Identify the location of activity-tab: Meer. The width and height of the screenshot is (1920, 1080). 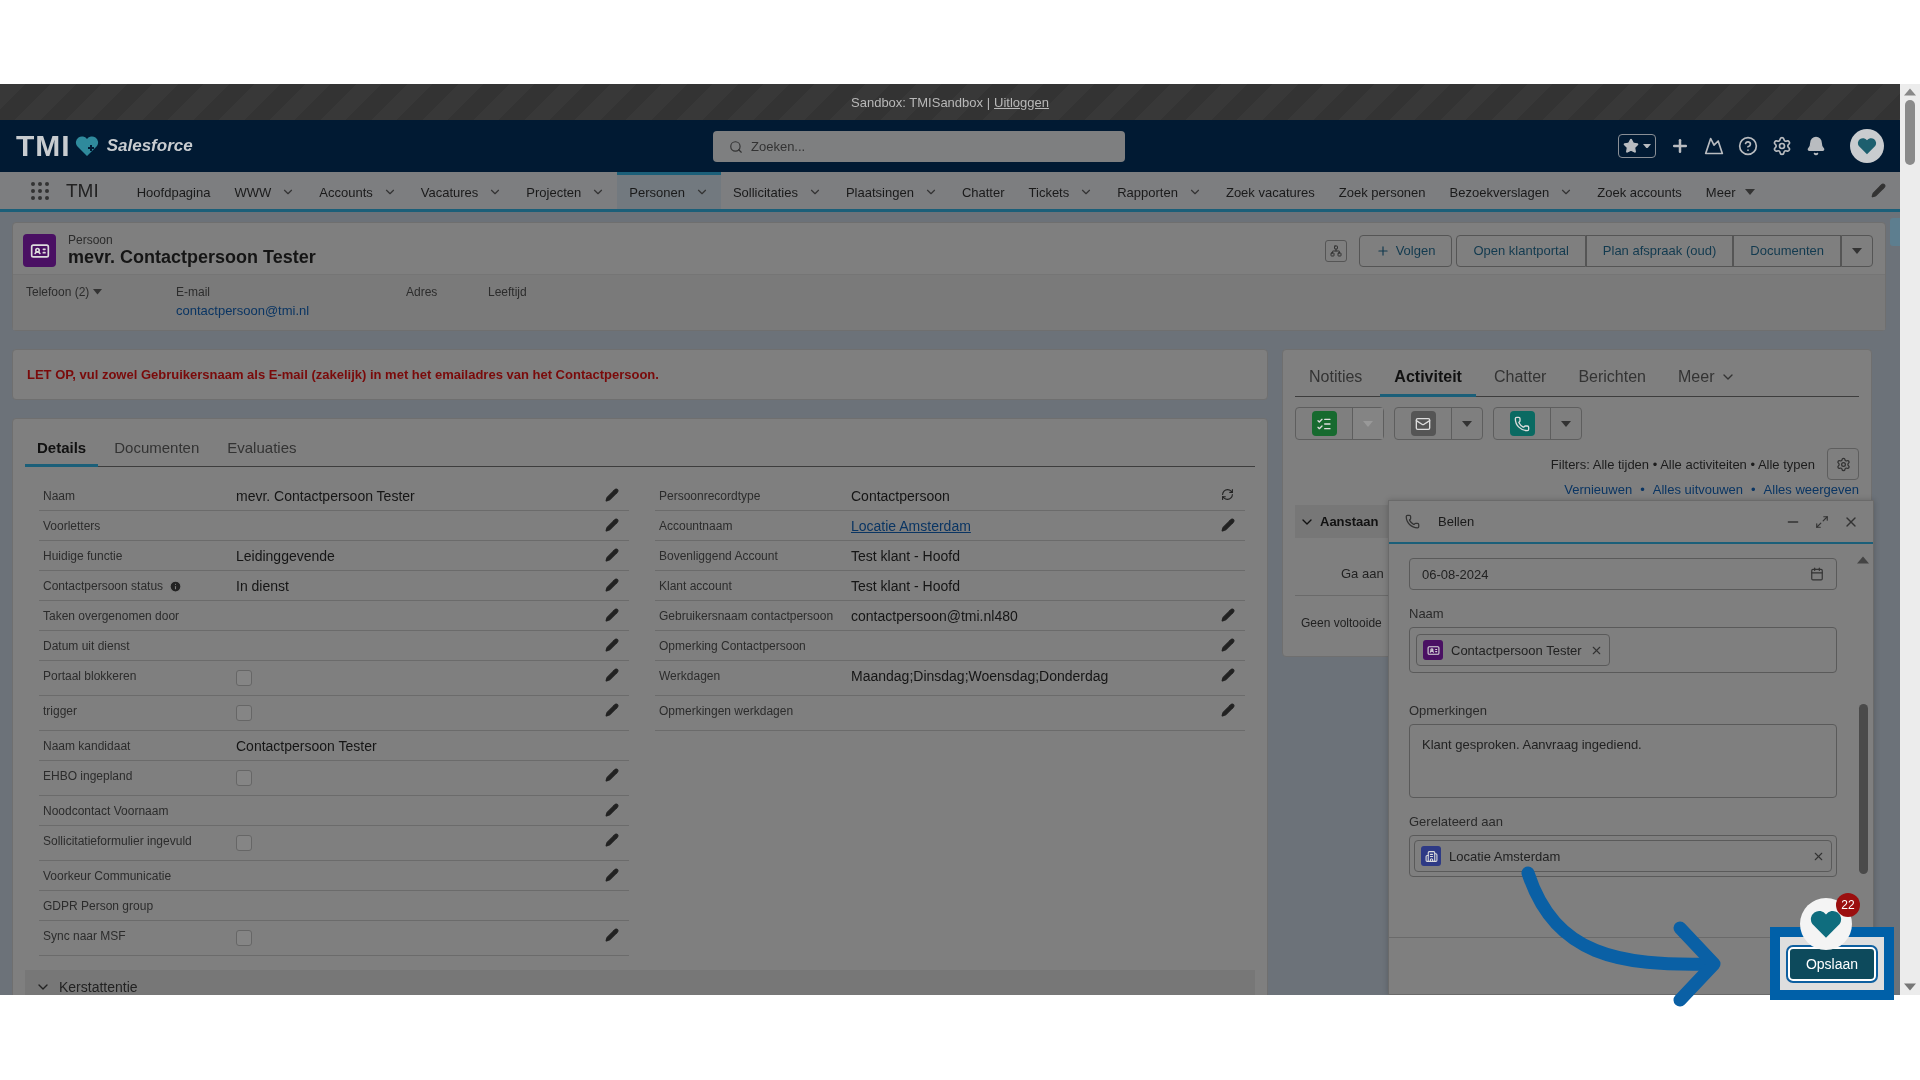
(1707, 377).